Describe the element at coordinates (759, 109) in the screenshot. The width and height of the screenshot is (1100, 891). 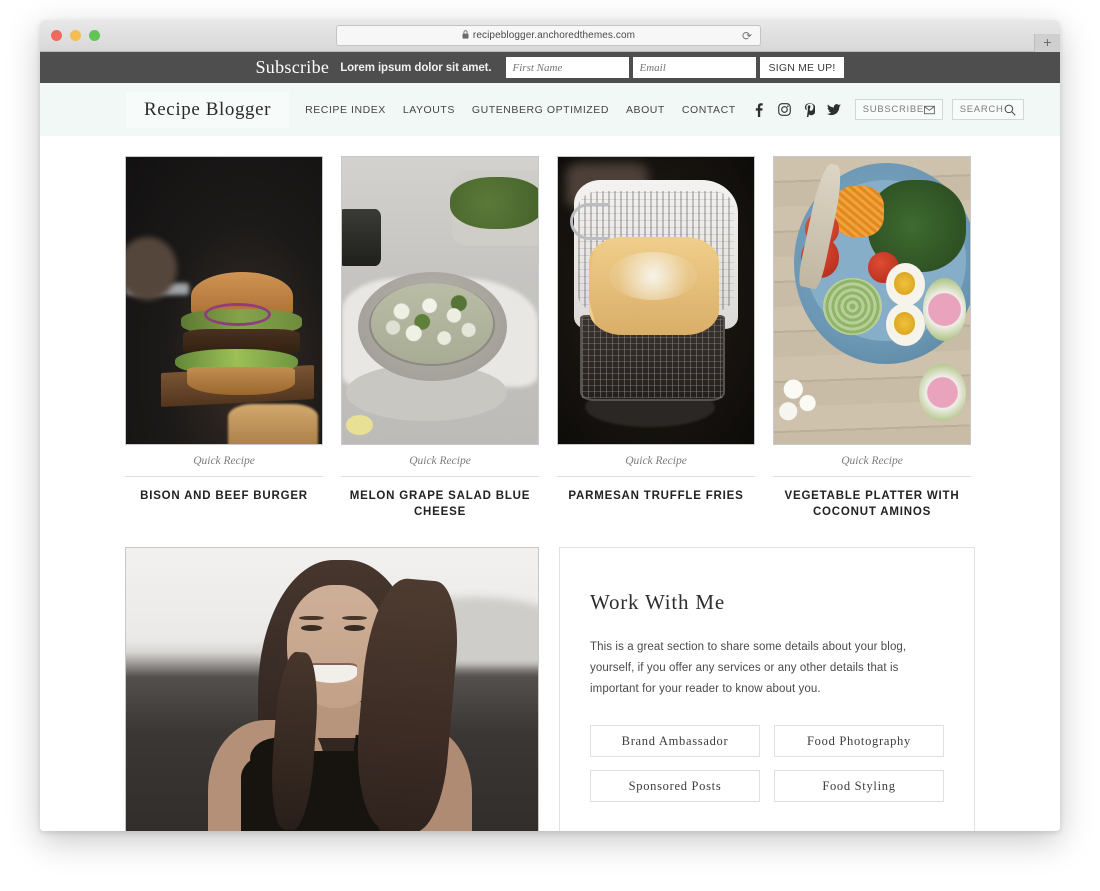
I see `facebook-icon` at that location.